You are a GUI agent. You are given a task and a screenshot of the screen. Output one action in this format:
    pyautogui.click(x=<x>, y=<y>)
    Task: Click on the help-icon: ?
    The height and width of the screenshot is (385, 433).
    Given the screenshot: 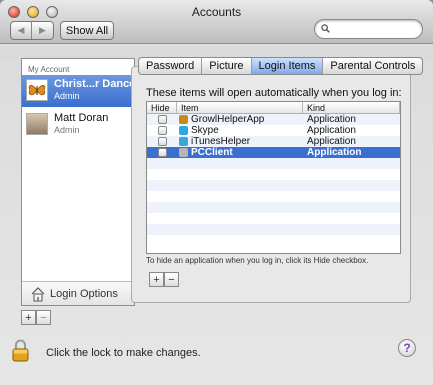 What is the action you would take?
    pyautogui.click(x=407, y=348)
    